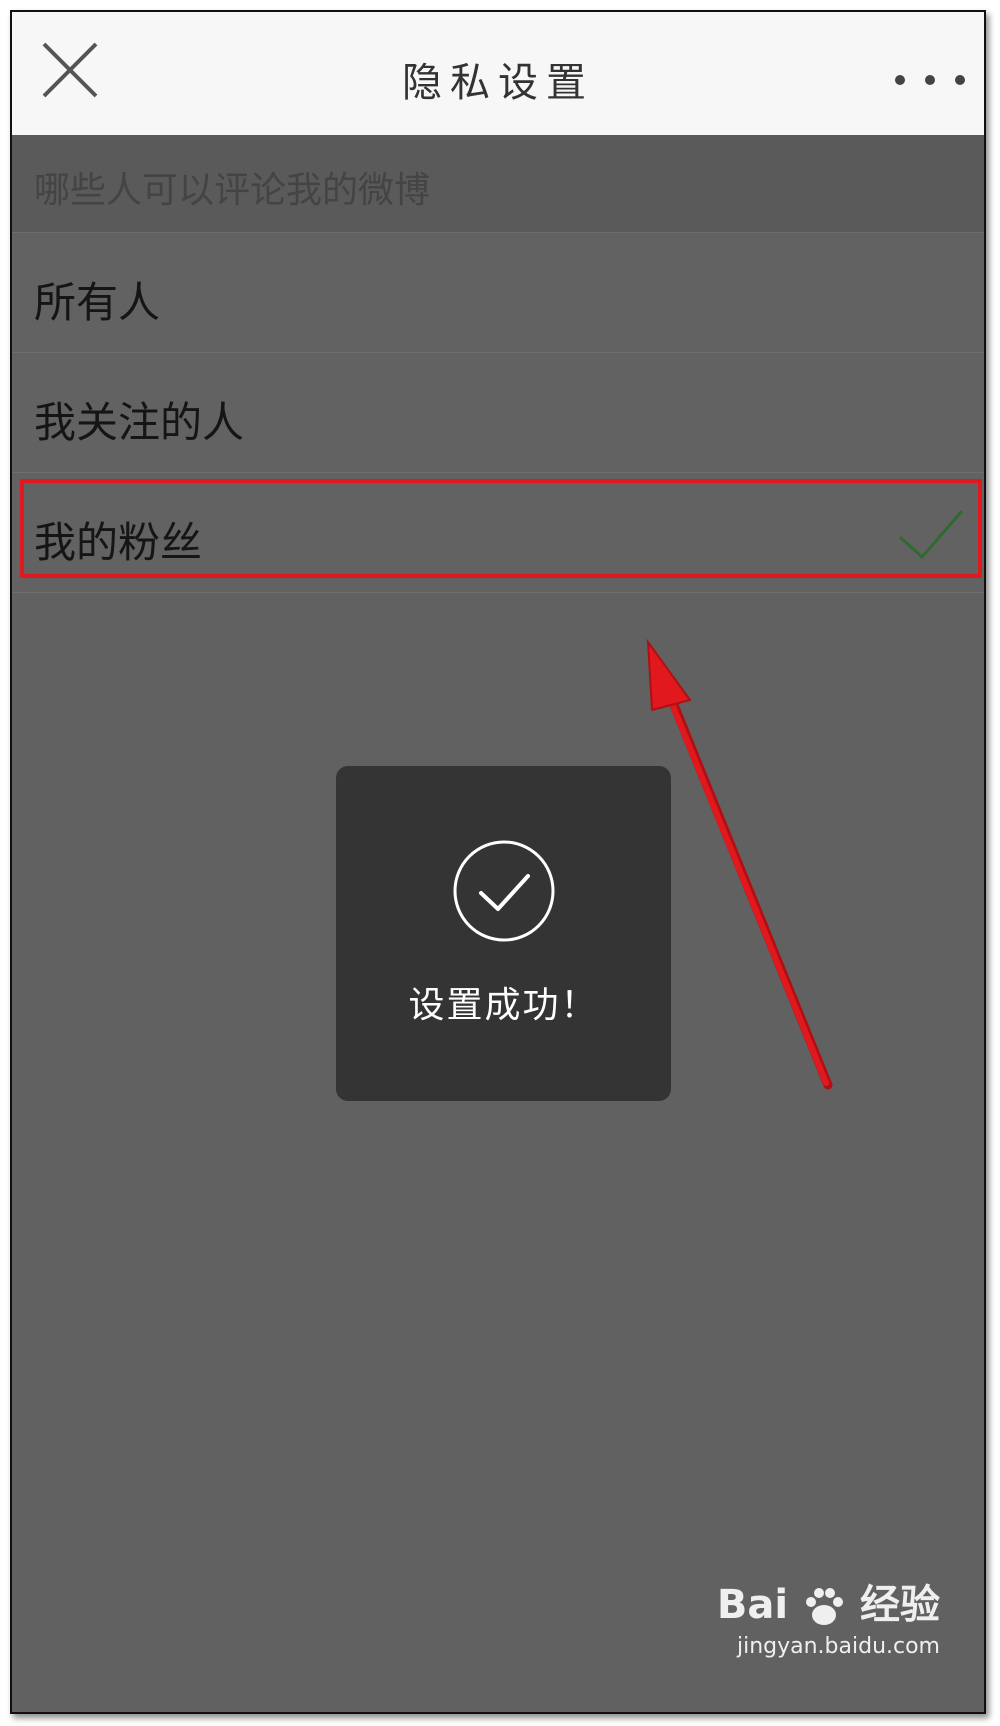  Describe the element at coordinates (498, 184) in the screenshot. I see `section-header: 哪些人可以评论我的微博` at that location.